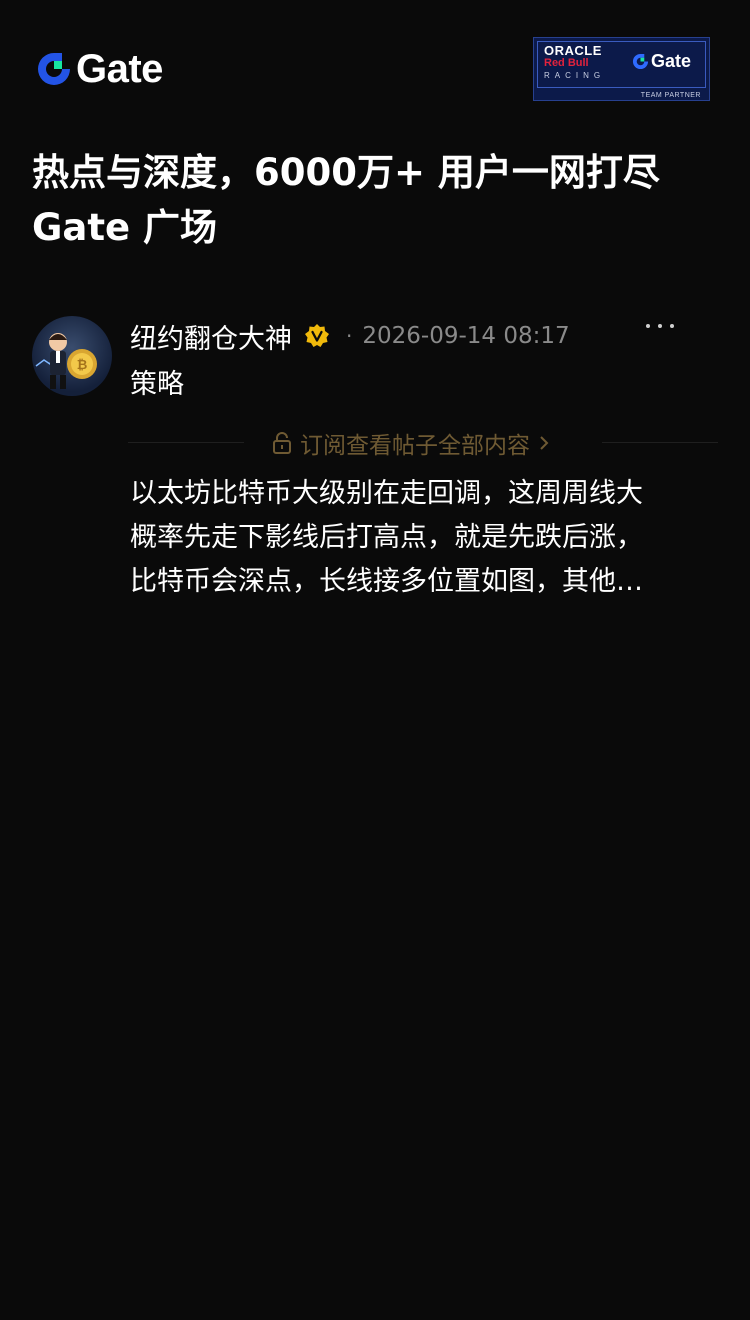 The width and height of the screenshot is (750, 1320). What do you see at coordinates (186, 442) in the screenshot?
I see `divider-left` at bounding box center [186, 442].